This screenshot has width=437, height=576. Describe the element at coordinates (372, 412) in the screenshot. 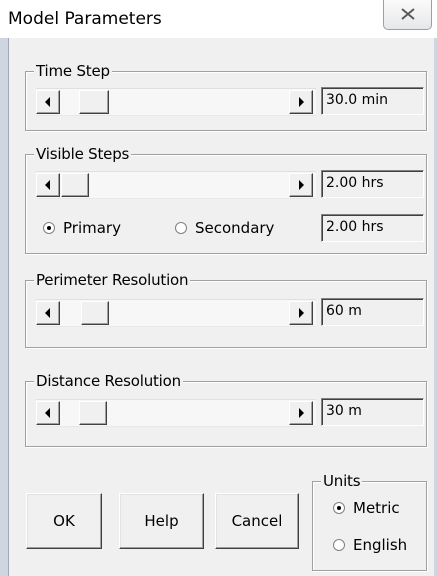

I see `distance-resolution-value: 30 m` at that location.